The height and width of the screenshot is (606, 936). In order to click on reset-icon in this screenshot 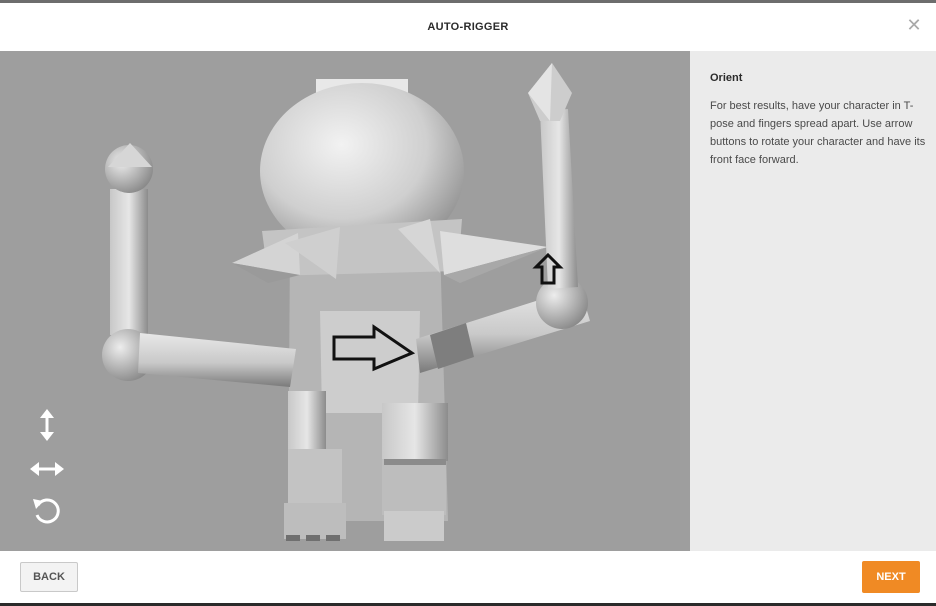, I will do `click(46, 511)`.